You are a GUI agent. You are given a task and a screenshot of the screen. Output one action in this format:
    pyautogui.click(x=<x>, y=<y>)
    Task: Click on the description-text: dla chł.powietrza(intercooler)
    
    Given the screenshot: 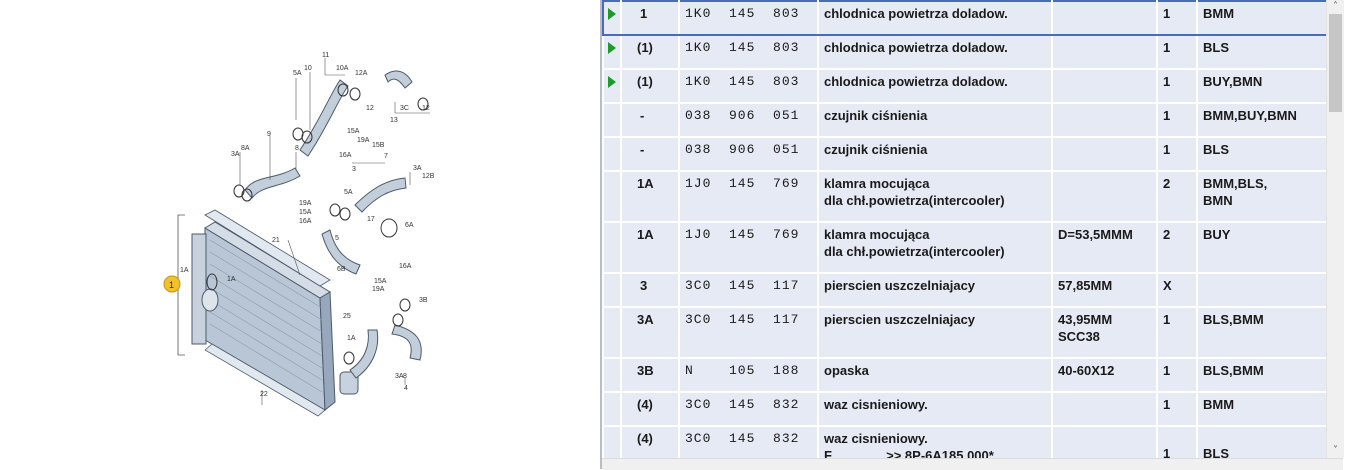 What is the action you would take?
    pyautogui.click(x=914, y=200)
    